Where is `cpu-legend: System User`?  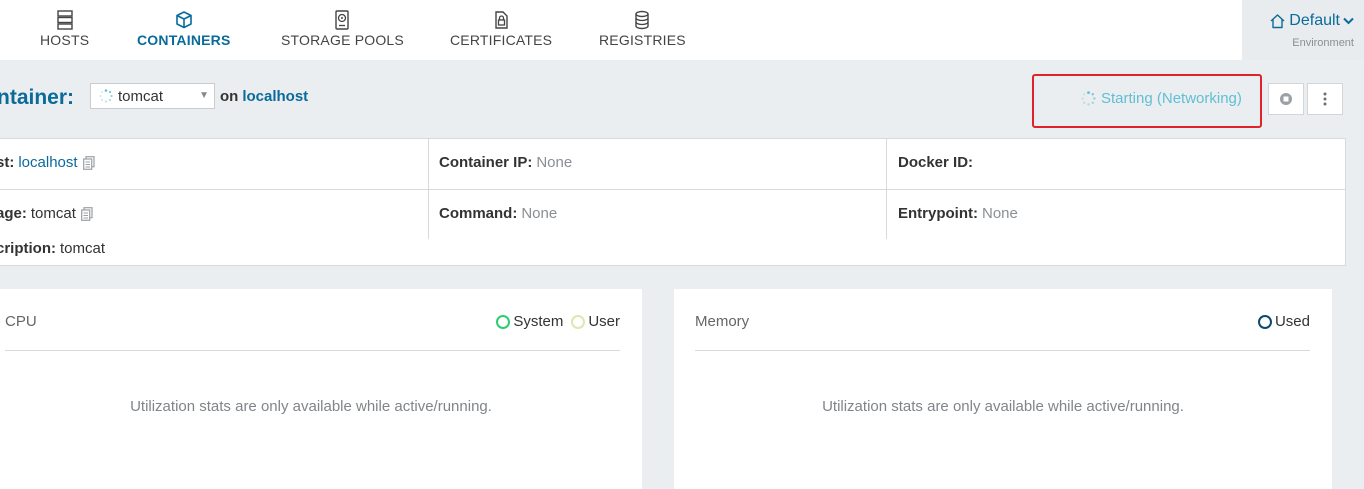
cpu-legend: System User is located at coordinates (558, 321).